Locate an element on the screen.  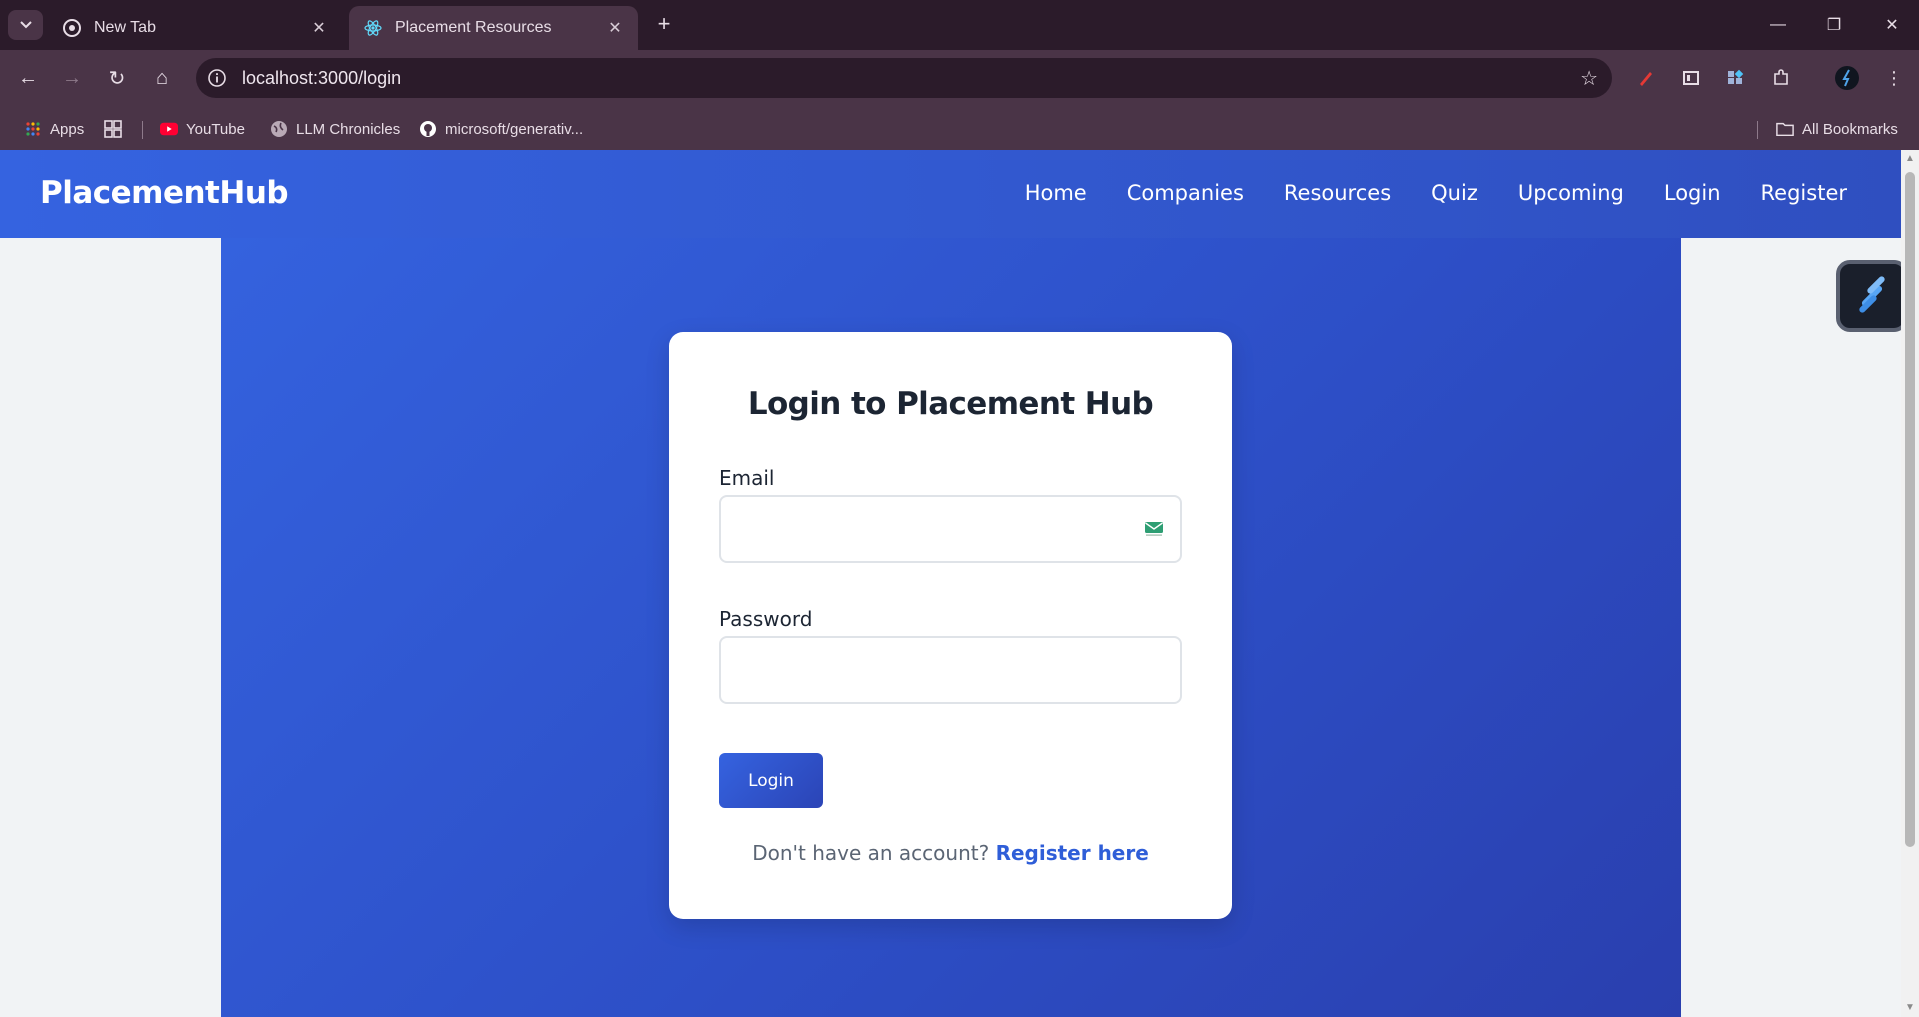
pen-extension-icon is located at coordinates (1646, 78).